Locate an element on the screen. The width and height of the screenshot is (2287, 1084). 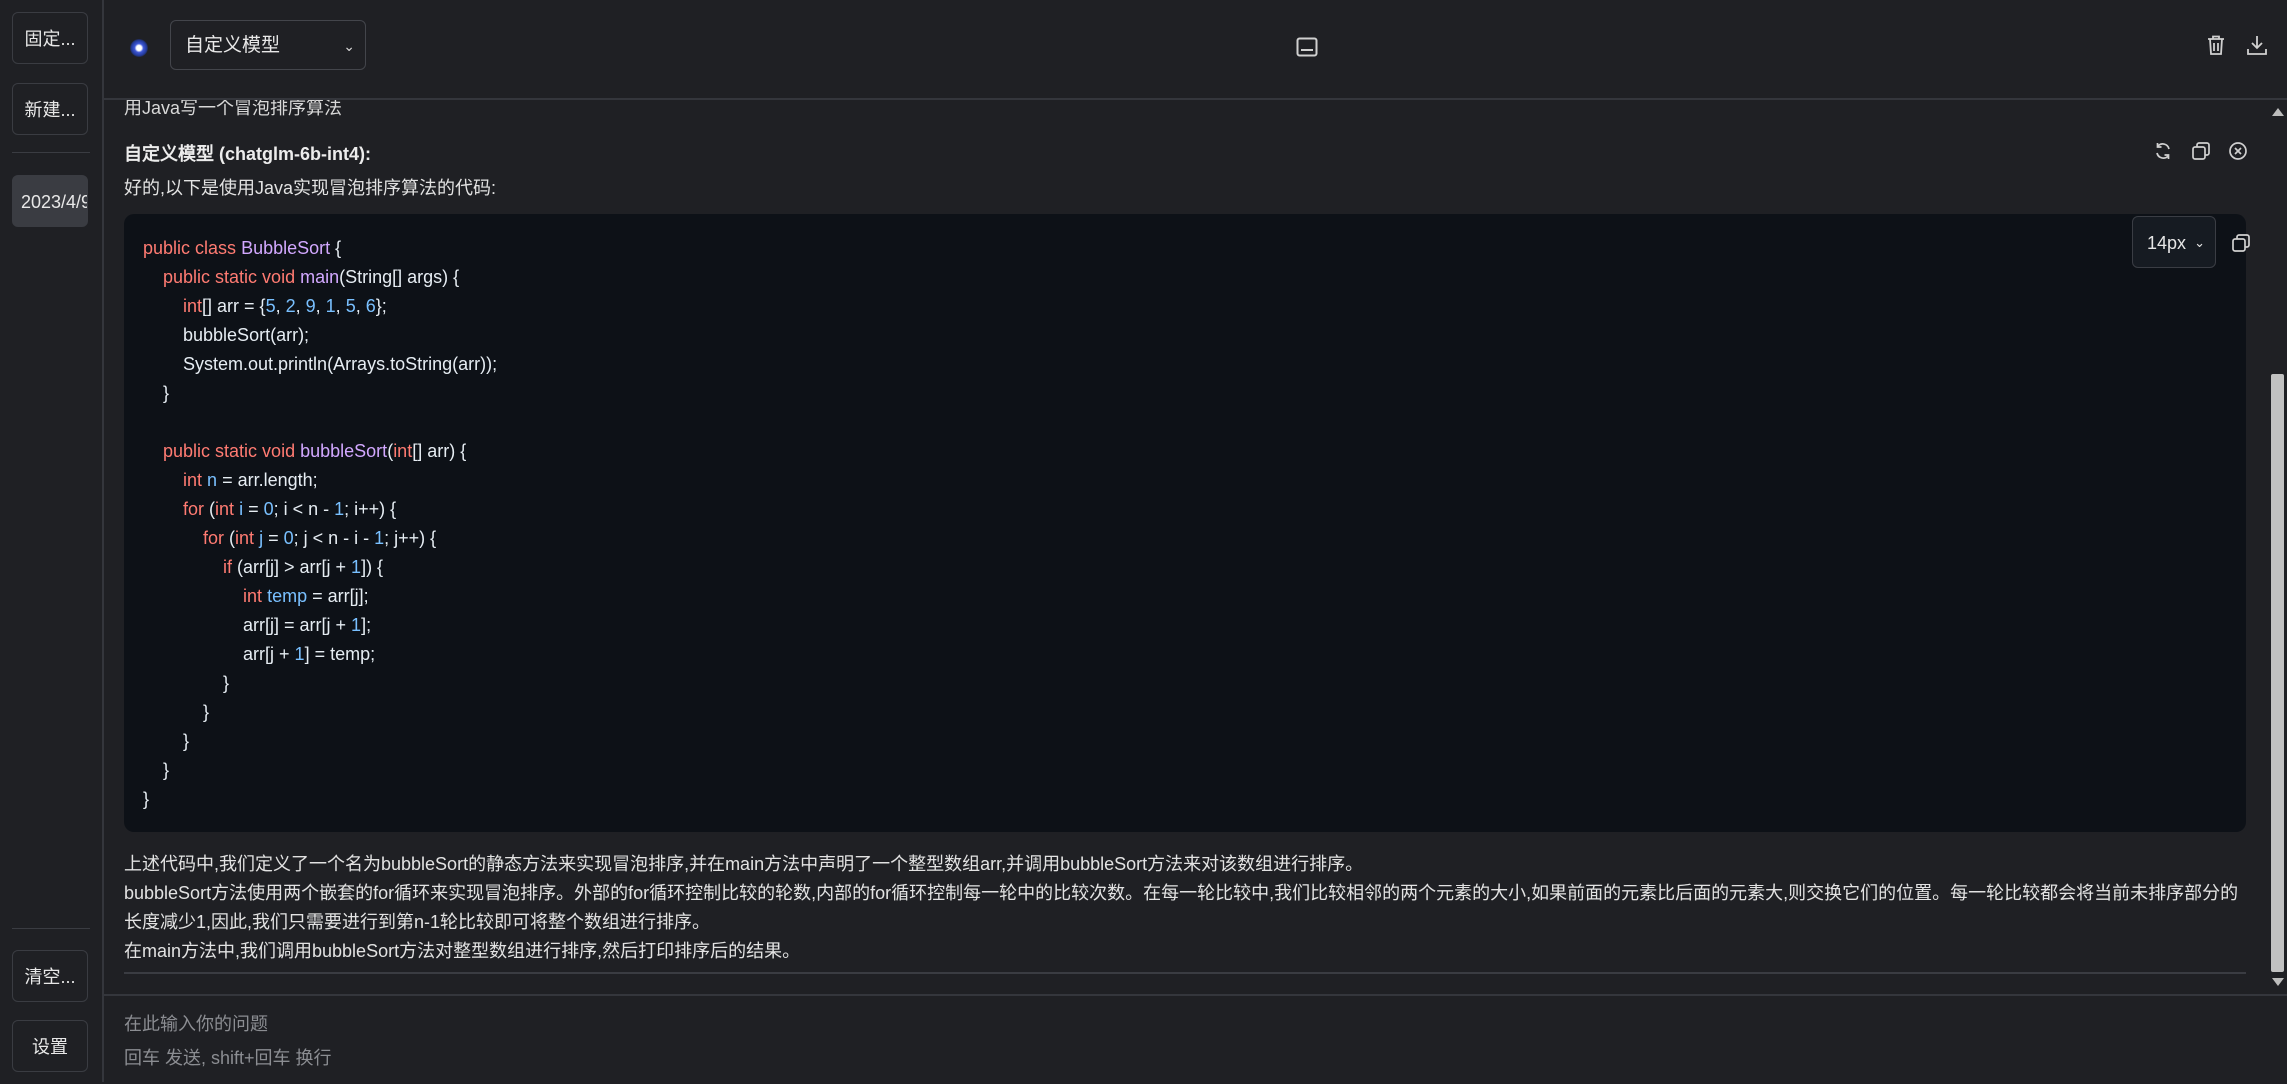
header: 自定义模型 ⌄ is located at coordinates (1195, 50).